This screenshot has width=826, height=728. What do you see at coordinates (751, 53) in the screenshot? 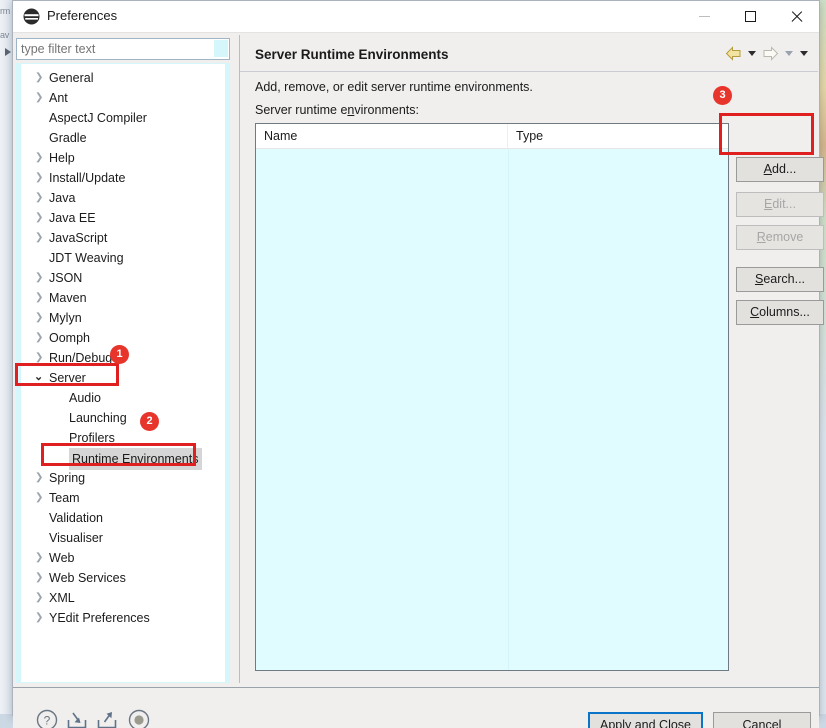
I see `back-history-chevron-down-icon` at bounding box center [751, 53].